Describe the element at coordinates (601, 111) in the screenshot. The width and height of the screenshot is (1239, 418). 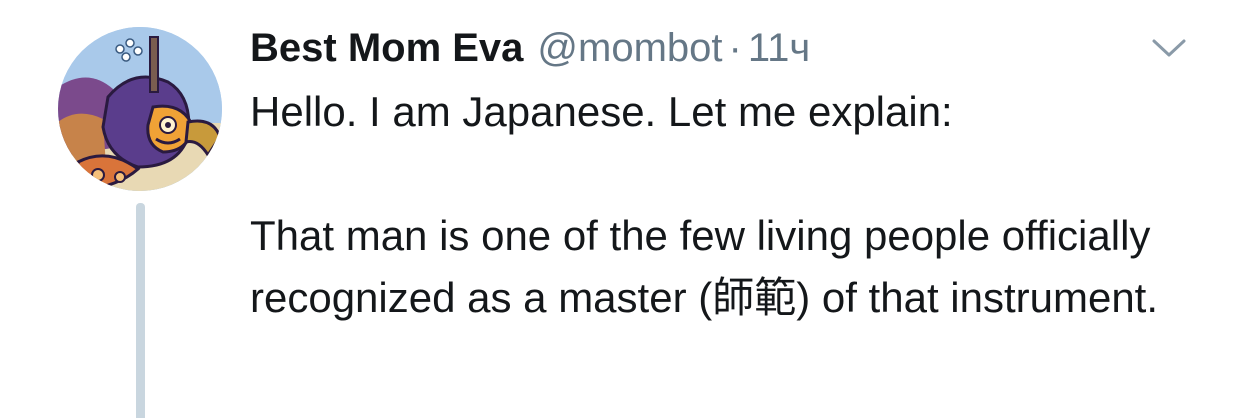
I see `tweet-paragraph: Hello. I am Japanese. Let me explain:` at that location.